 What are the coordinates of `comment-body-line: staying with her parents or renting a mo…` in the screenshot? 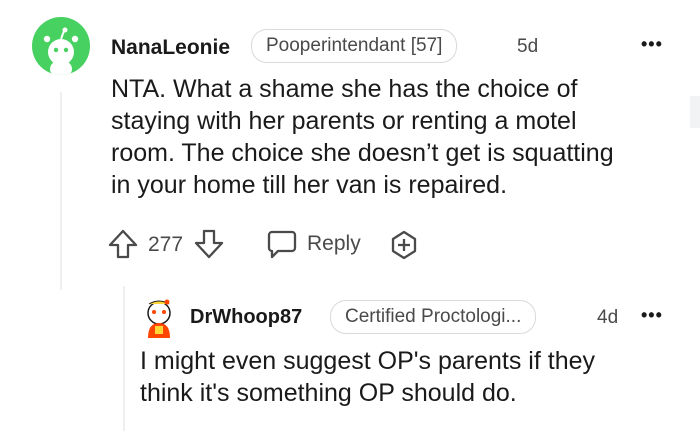 It's located at (344, 121).